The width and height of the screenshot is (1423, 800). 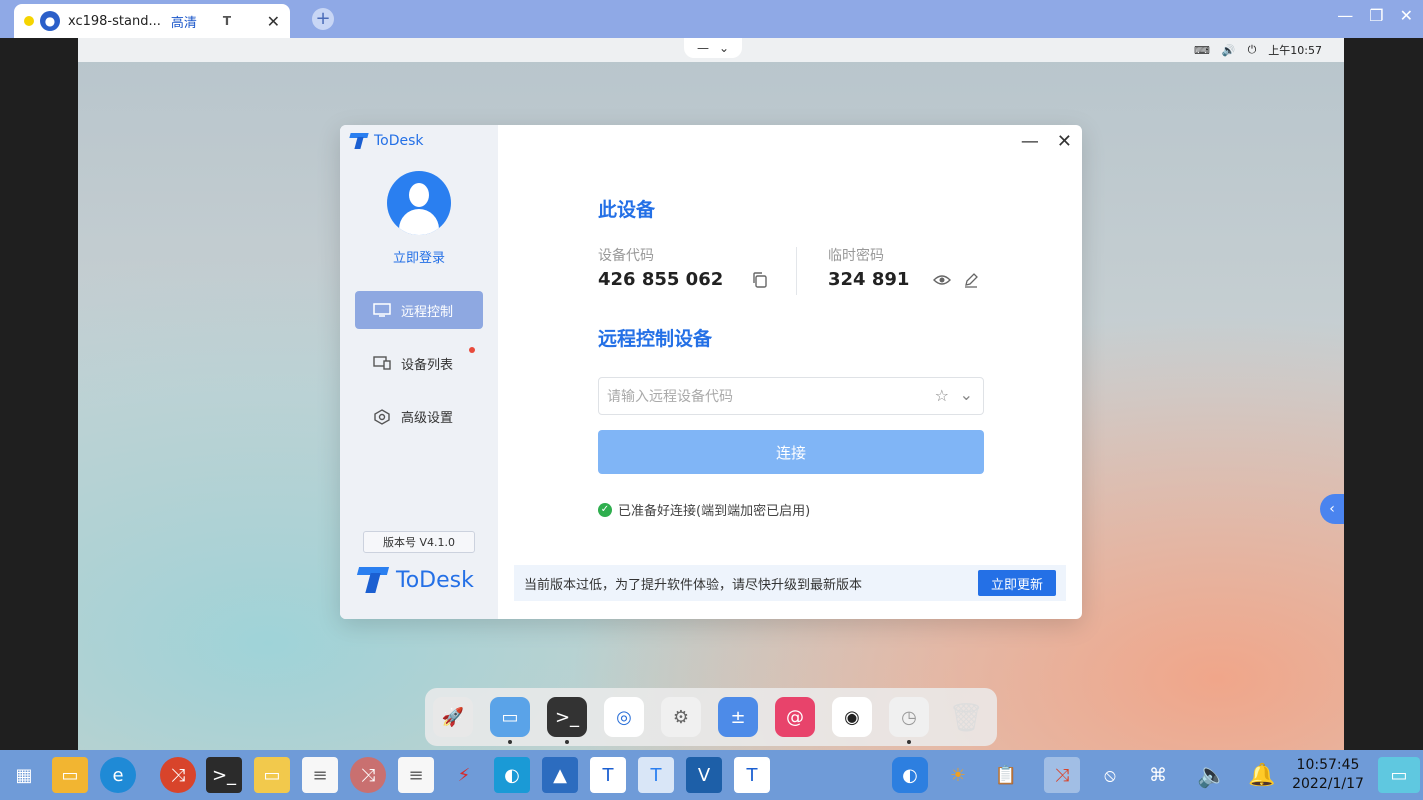 What do you see at coordinates (1110, 775) in the screenshot?
I see `remote-link-icon: ⦸` at bounding box center [1110, 775].